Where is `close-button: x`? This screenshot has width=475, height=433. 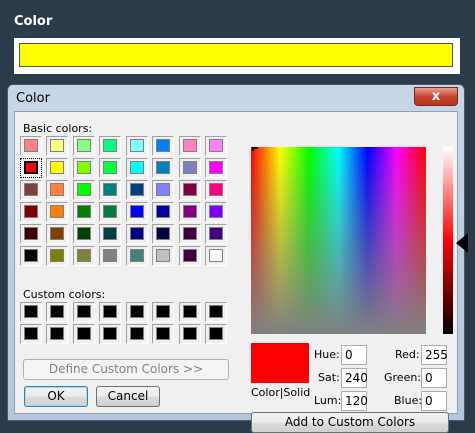 close-button: x is located at coordinates (436, 96).